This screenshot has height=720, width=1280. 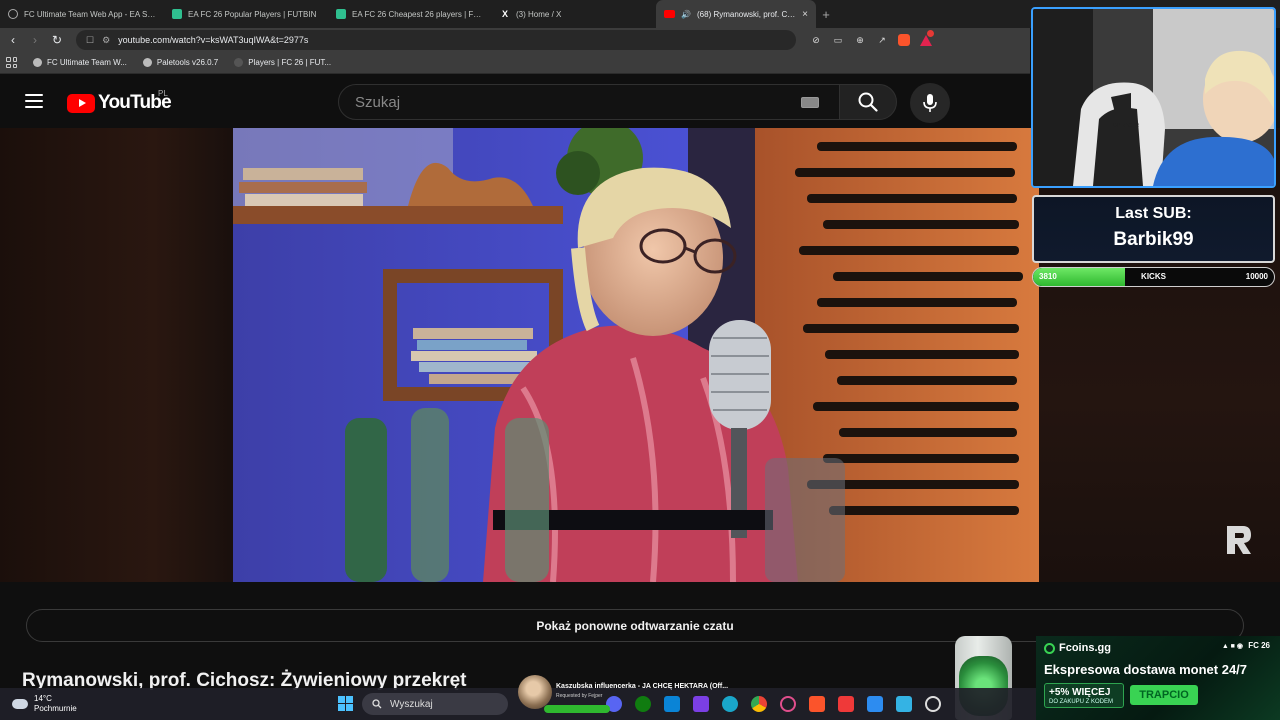 What do you see at coordinates (1246, 645) in the screenshot?
I see `ad-platform: ▲ ■ ◉ FC 26` at bounding box center [1246, 645].